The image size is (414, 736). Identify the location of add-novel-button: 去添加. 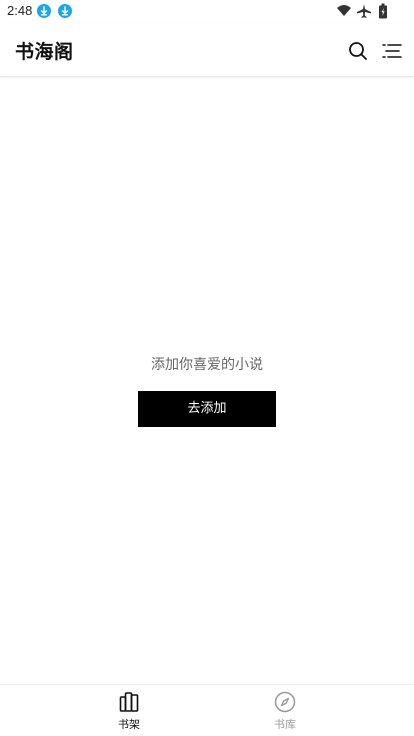
(207, 409).